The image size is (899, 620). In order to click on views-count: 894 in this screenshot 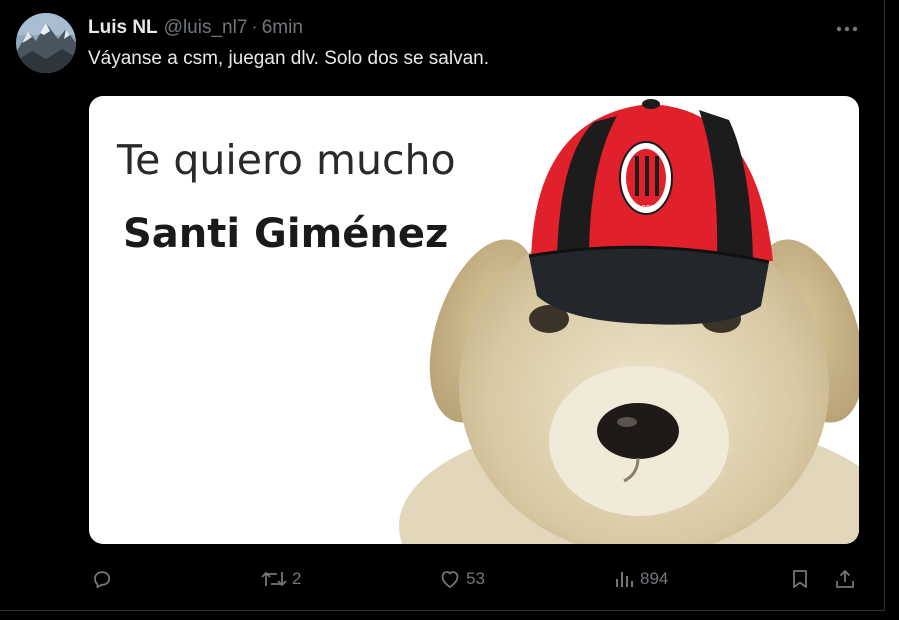, I will do `click(654, 578)`.